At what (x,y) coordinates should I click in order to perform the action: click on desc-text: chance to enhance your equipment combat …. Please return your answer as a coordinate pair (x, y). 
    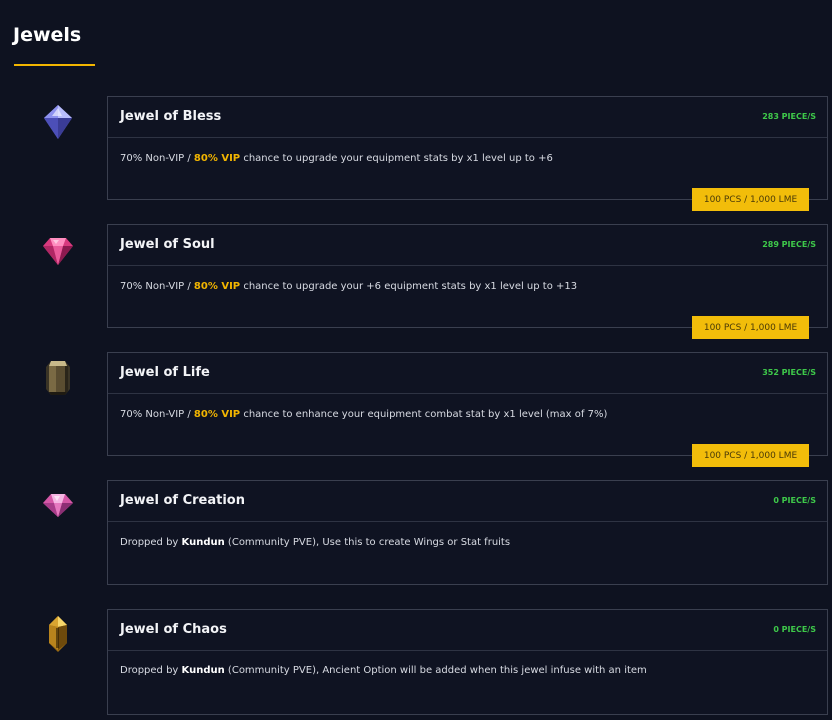
    Looking at the image, I should click on (424, 414).